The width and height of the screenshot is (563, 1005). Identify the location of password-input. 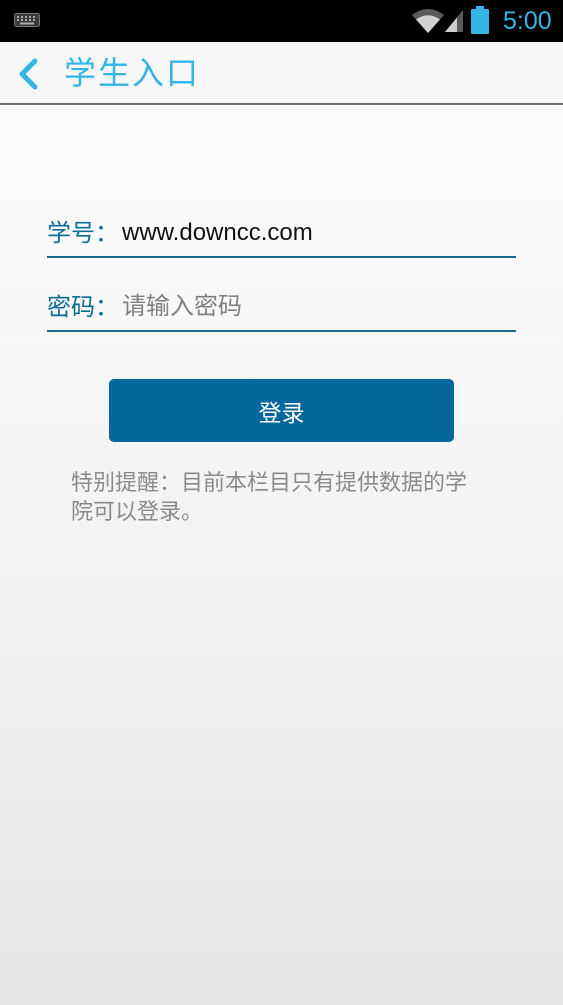
(317, 307).